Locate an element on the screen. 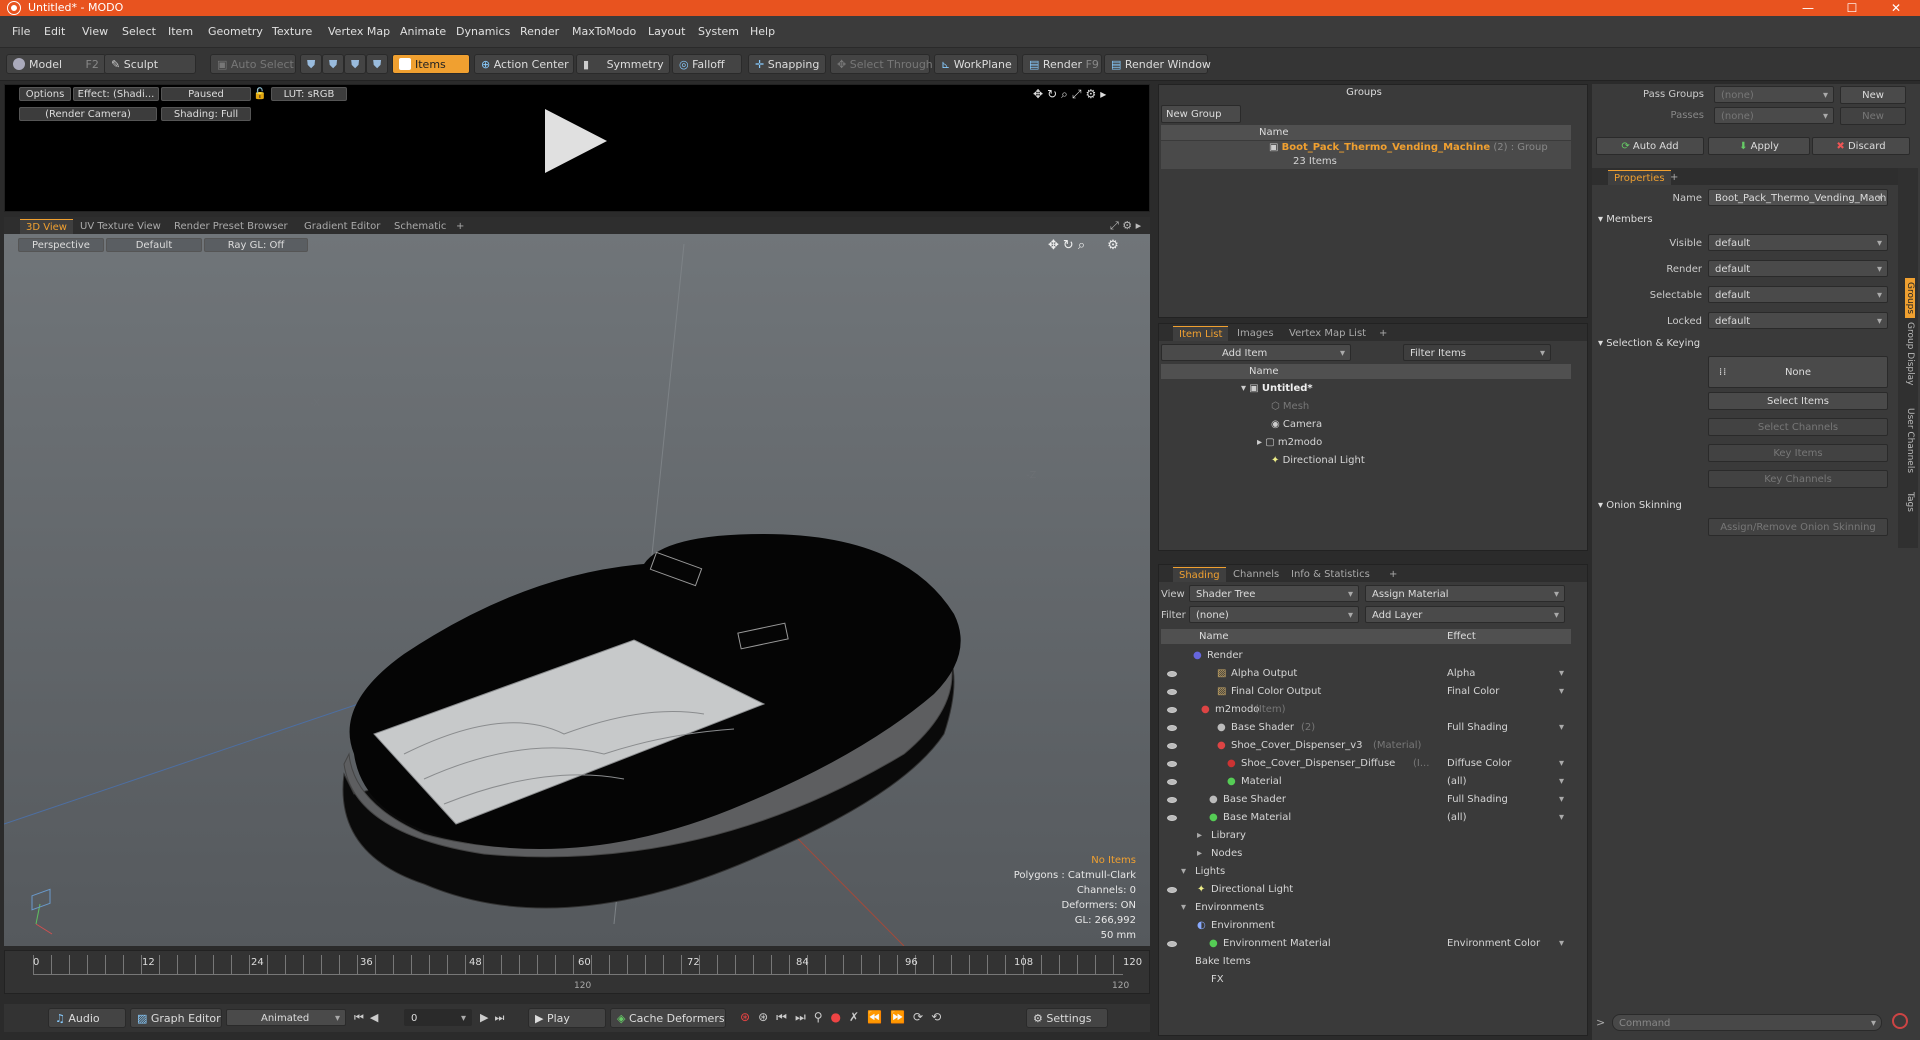 Image resolution: width=1920 pixels, height=1040 pixels. tab-channels: Channels is located at coordinates (1256, 574).